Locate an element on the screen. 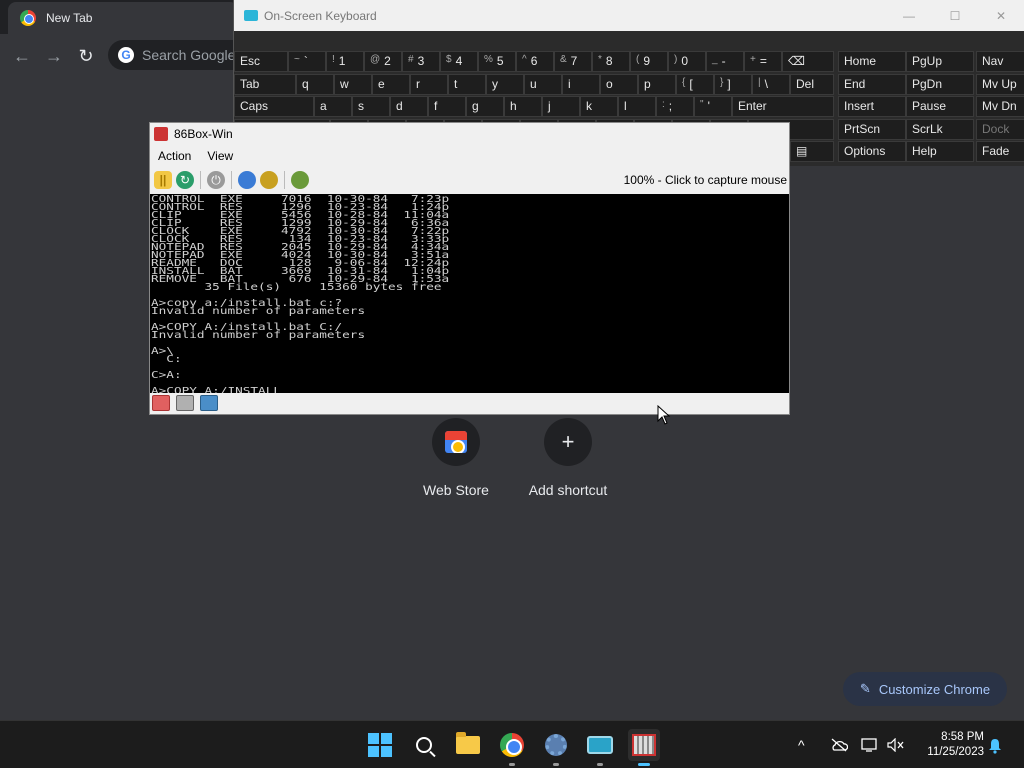 This screenshot has height=768, width=1024. osk-key: i is located at coordinates (581, 84).